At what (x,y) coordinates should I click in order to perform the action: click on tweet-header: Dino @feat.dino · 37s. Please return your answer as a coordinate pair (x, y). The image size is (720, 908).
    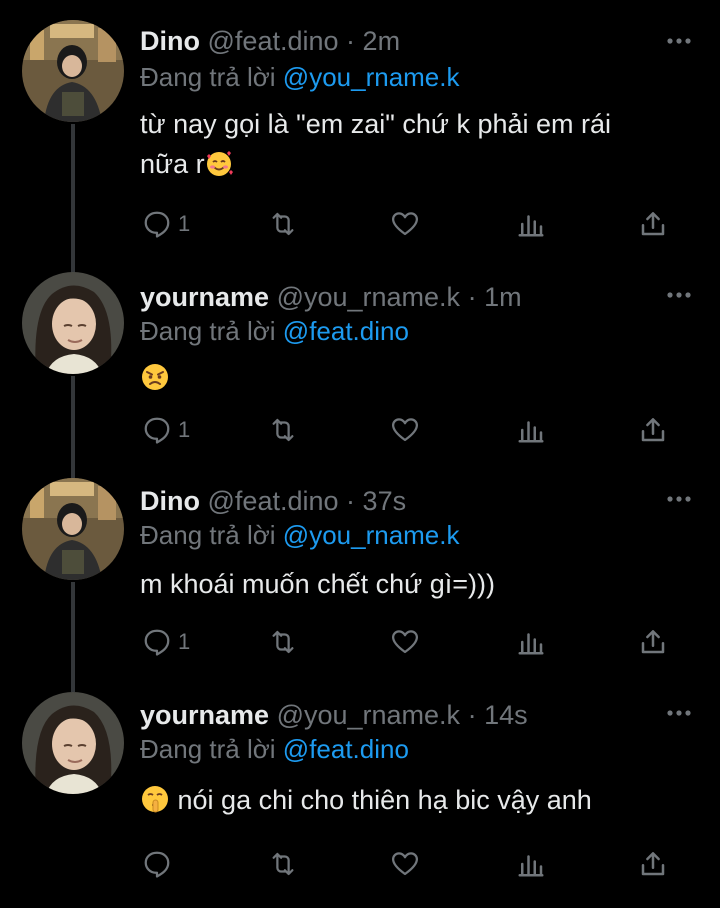
    Looking at the image, I should click on (273, 501).